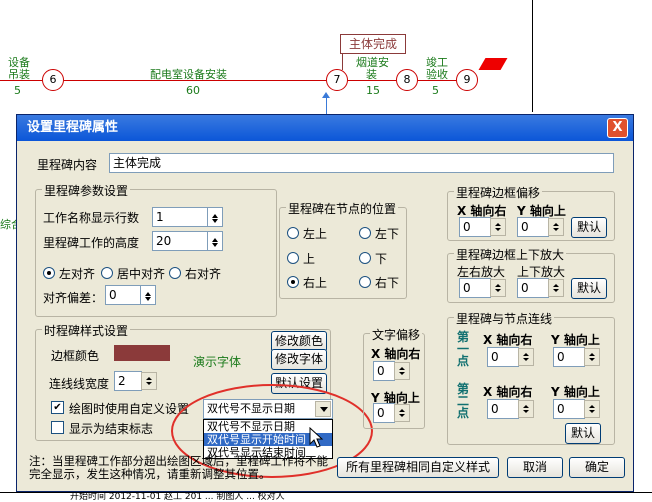  Describe the element at coordinates (215, 241) in the screenshot. I see `height-spinner` at that location.